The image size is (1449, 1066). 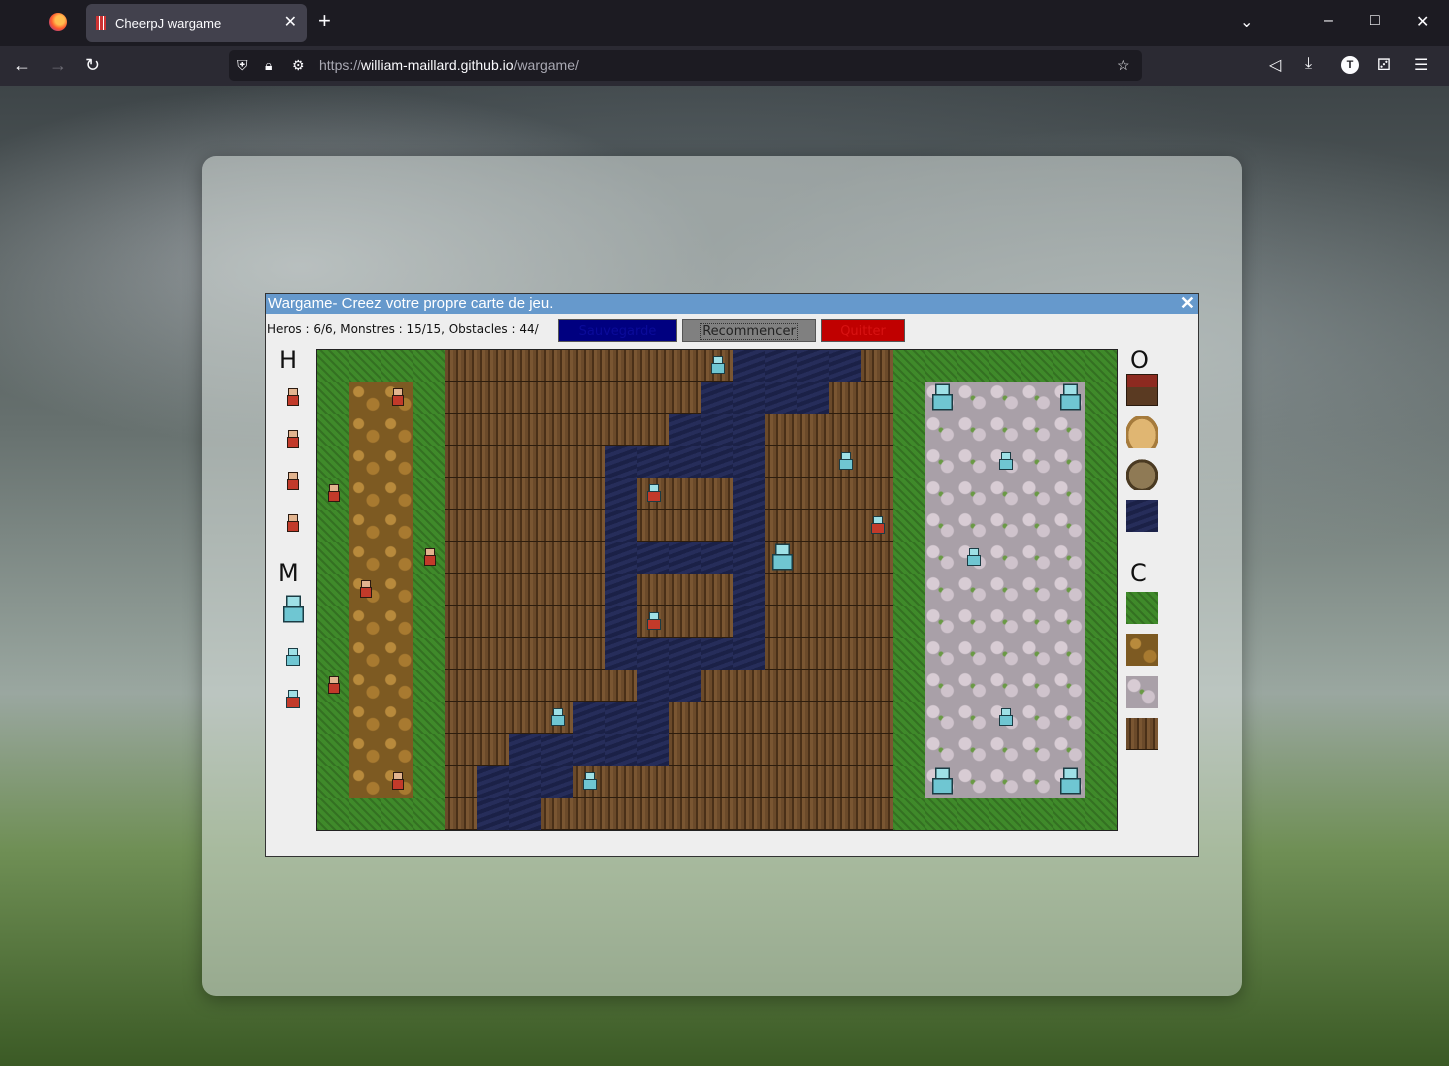 What do you see at coordinates (1142, 432) in the screenshot?
I see `sack-icon` at bounding box center [1142, 432].